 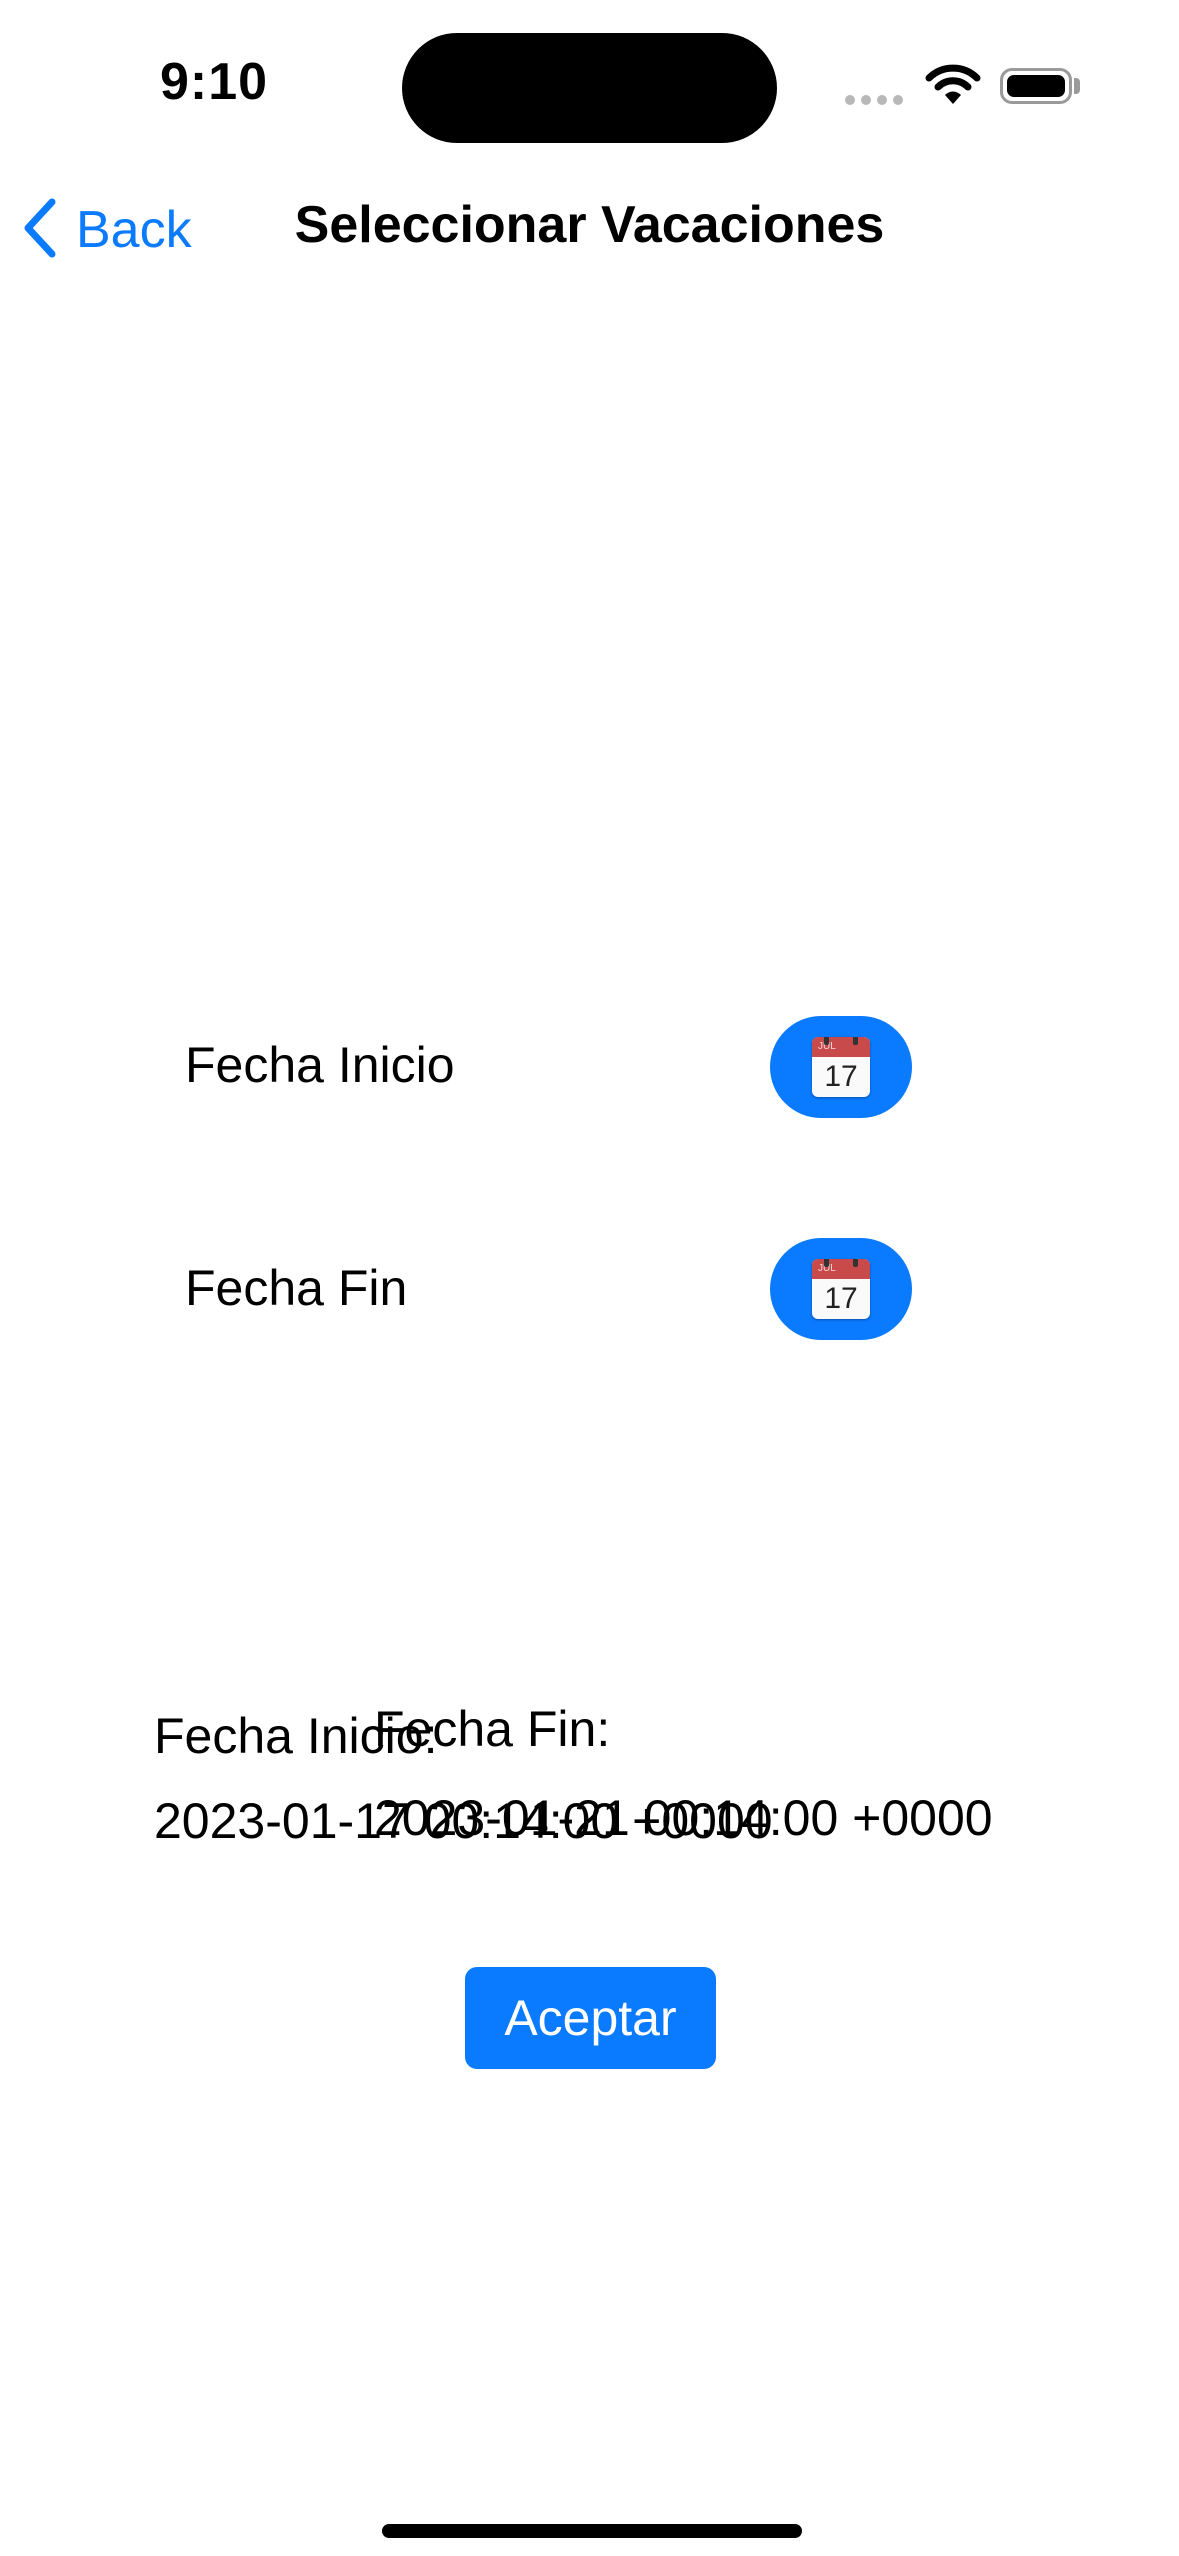 What do you see at coordinates (1036, 86) in the screenshot?
I see `battery-icon` at bounding box center [1036, 86].